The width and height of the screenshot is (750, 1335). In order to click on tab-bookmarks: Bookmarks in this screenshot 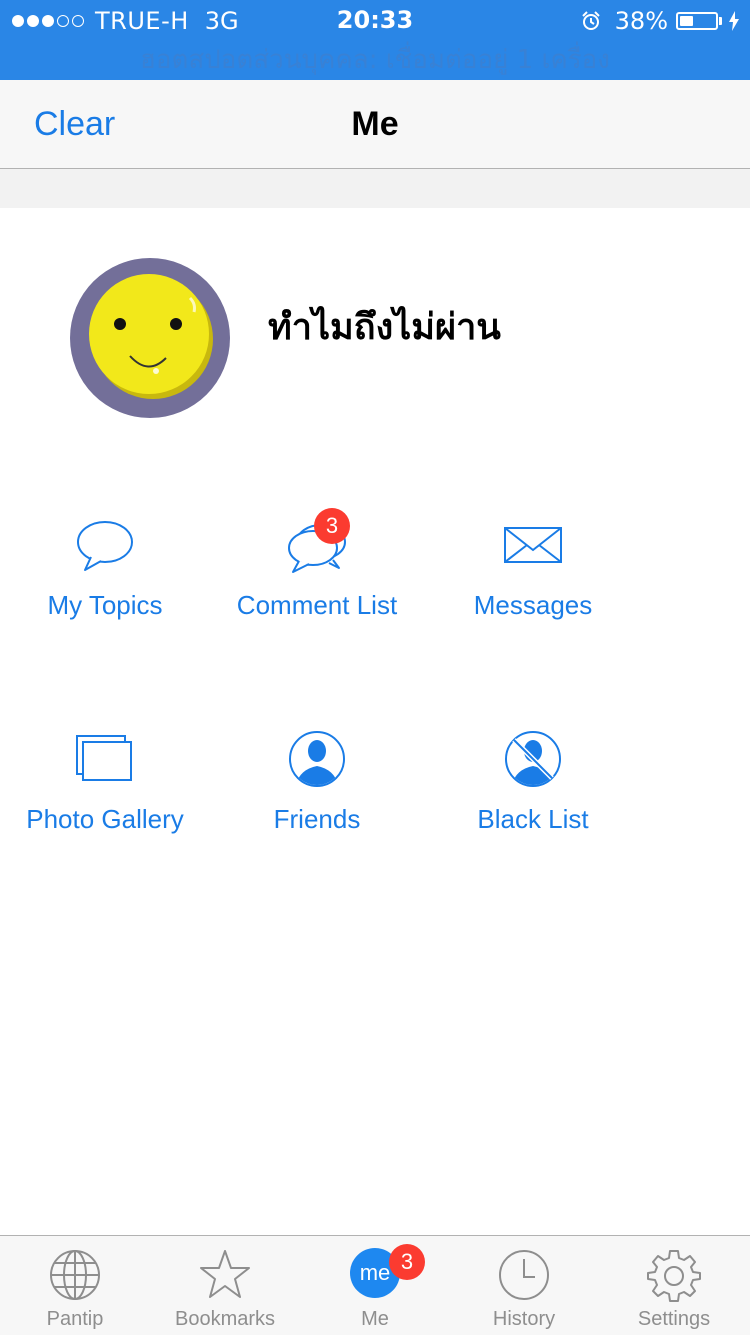, I will do `click(225, 1285)`.